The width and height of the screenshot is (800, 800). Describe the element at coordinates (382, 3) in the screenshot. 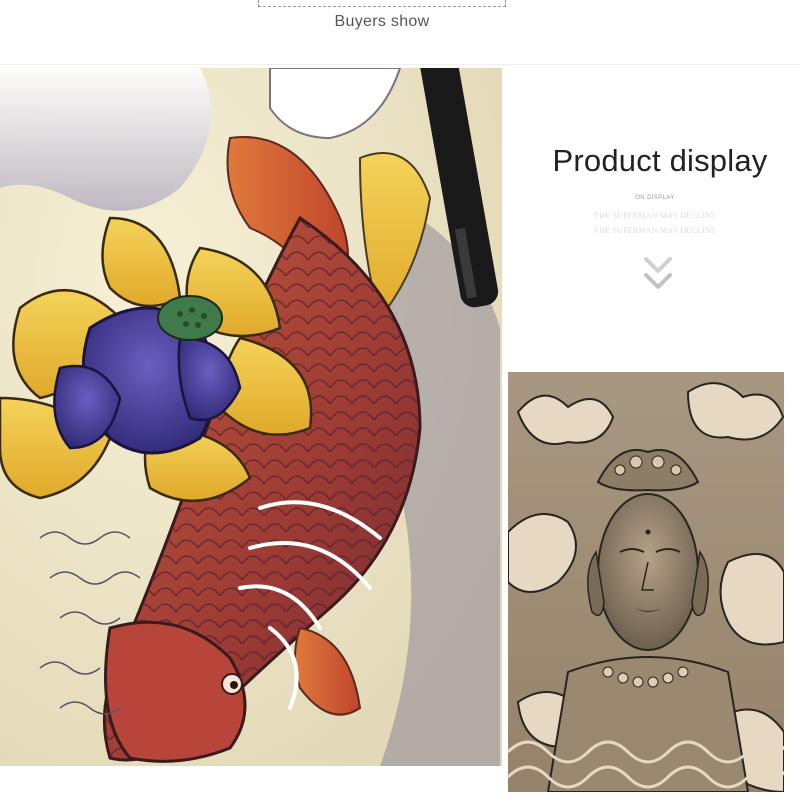

I see `section-label-frame` at that location.